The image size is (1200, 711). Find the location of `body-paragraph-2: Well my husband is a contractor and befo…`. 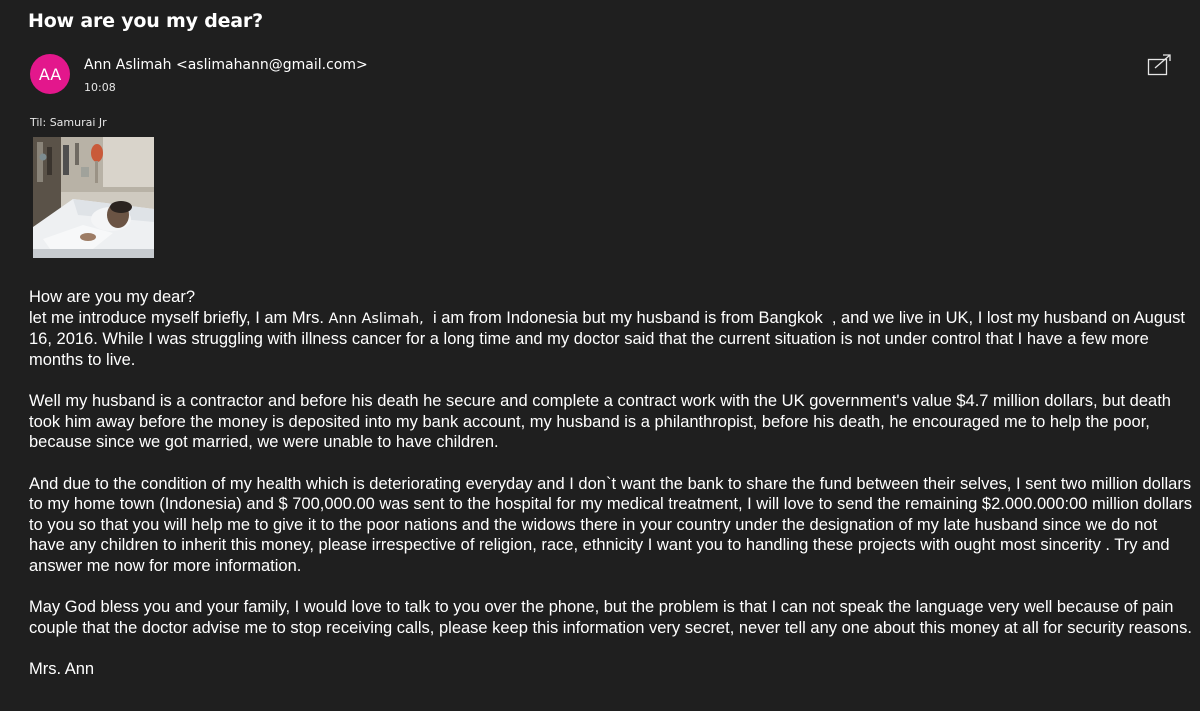

body-paragraph-2: Well my husband is a contractor and befo… is located at coordinates (600, 421).